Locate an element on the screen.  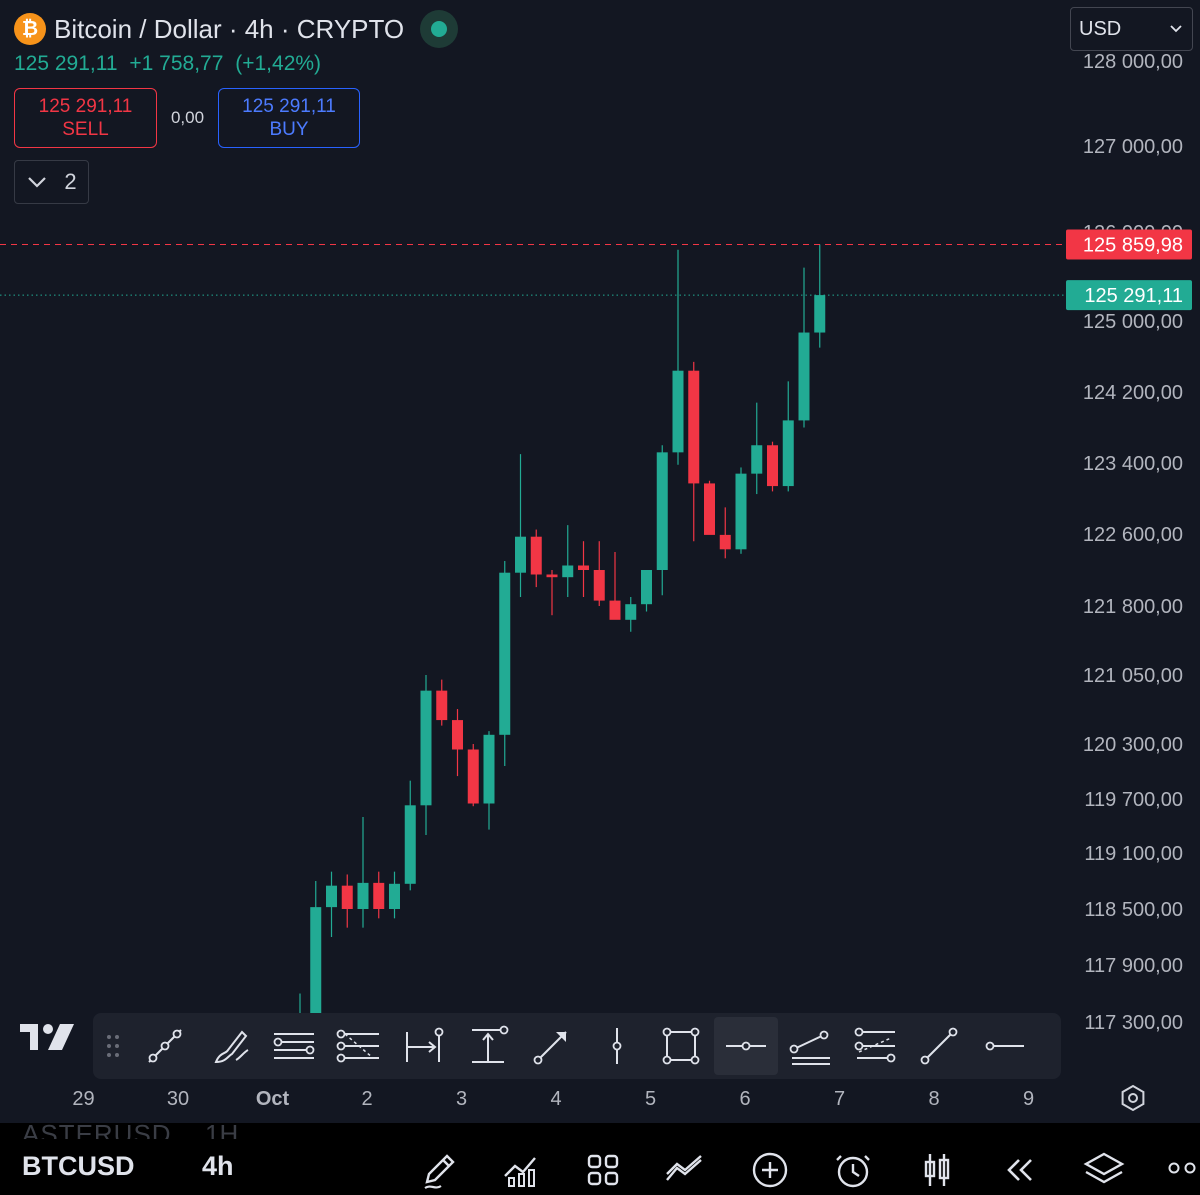
horizontal-line-tool-button is located at coordinates (745, 1046).